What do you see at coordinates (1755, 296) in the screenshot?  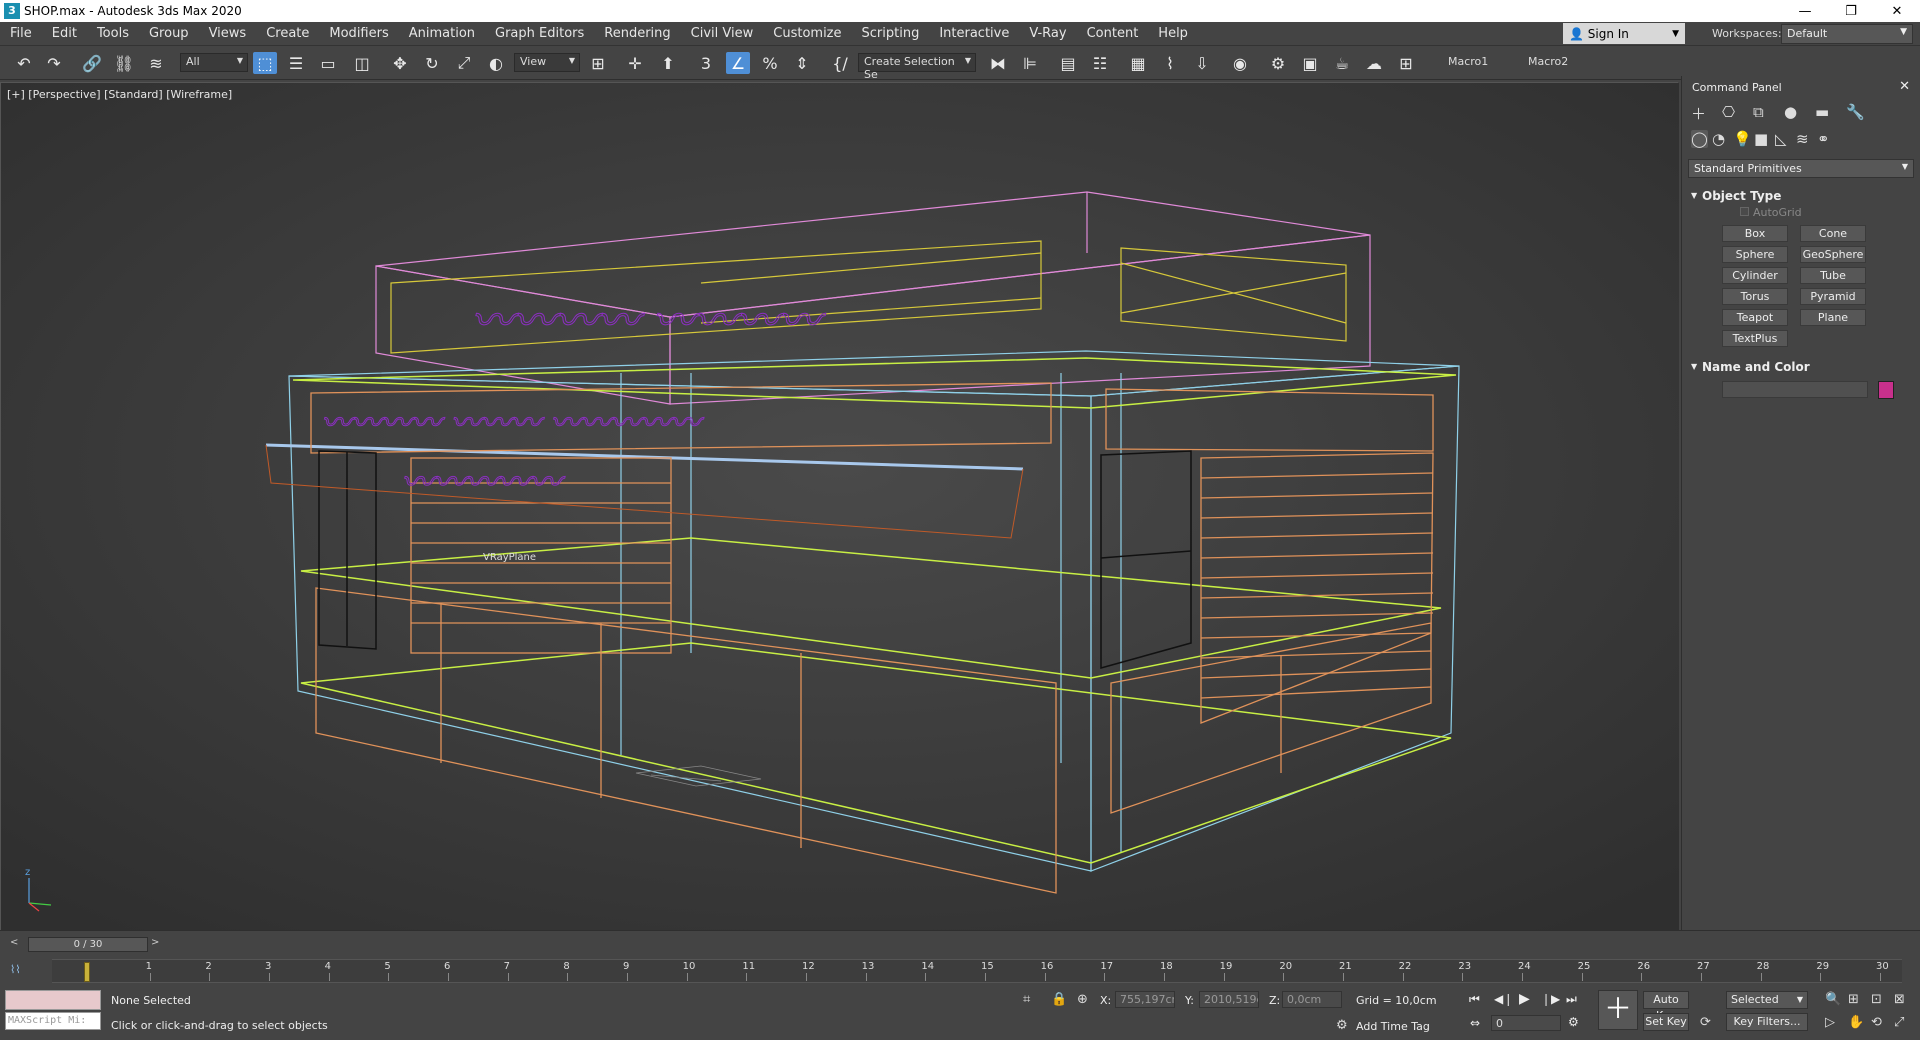 I see `torus-button: Torus` at bounding box center [1755, 296].